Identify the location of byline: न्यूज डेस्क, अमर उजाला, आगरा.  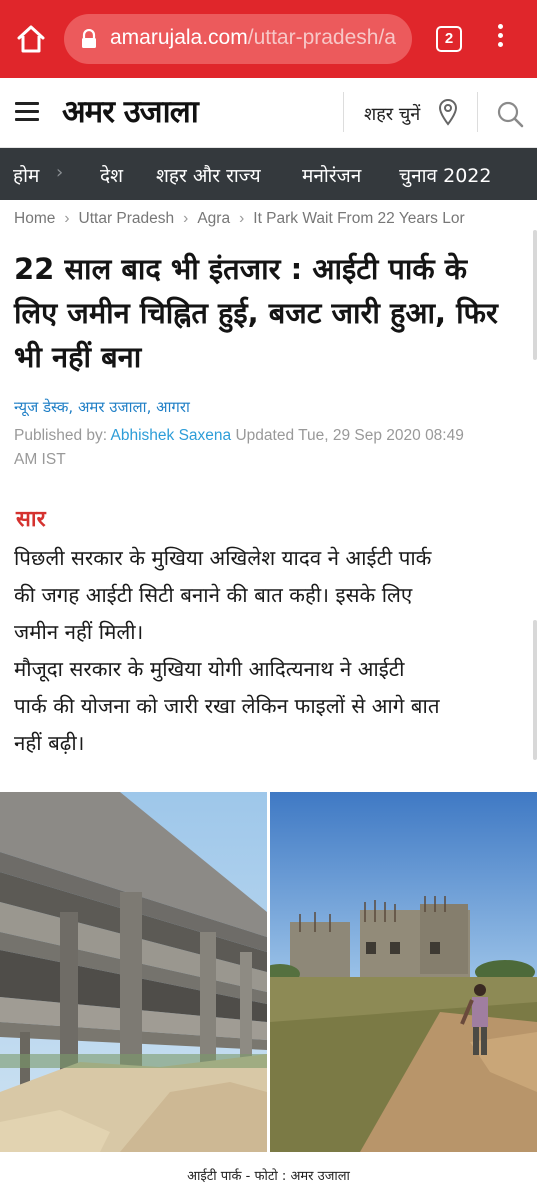
(102, 407).